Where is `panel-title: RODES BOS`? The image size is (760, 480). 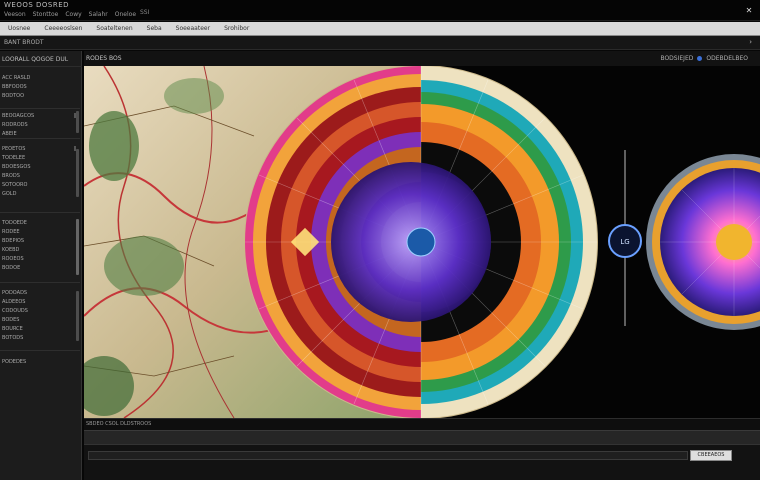 panel-title: RODES BOS is located at coordinates (104, 58).